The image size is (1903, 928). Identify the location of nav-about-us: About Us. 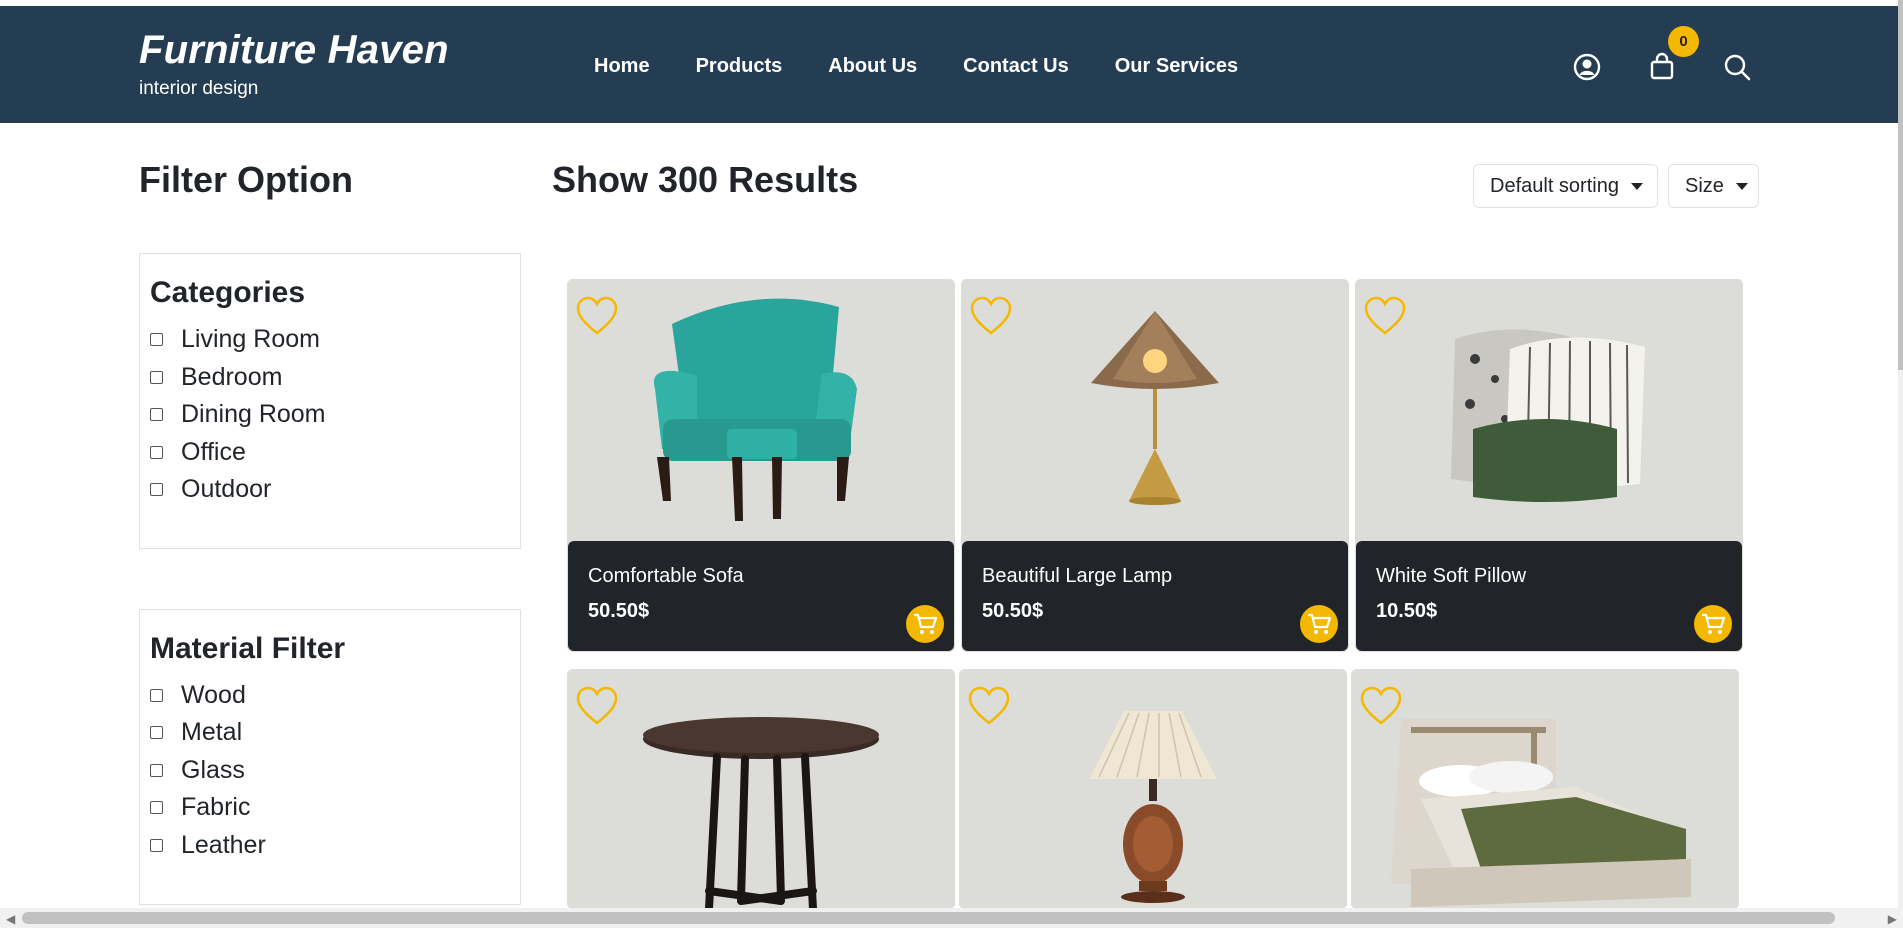
(872, 66).